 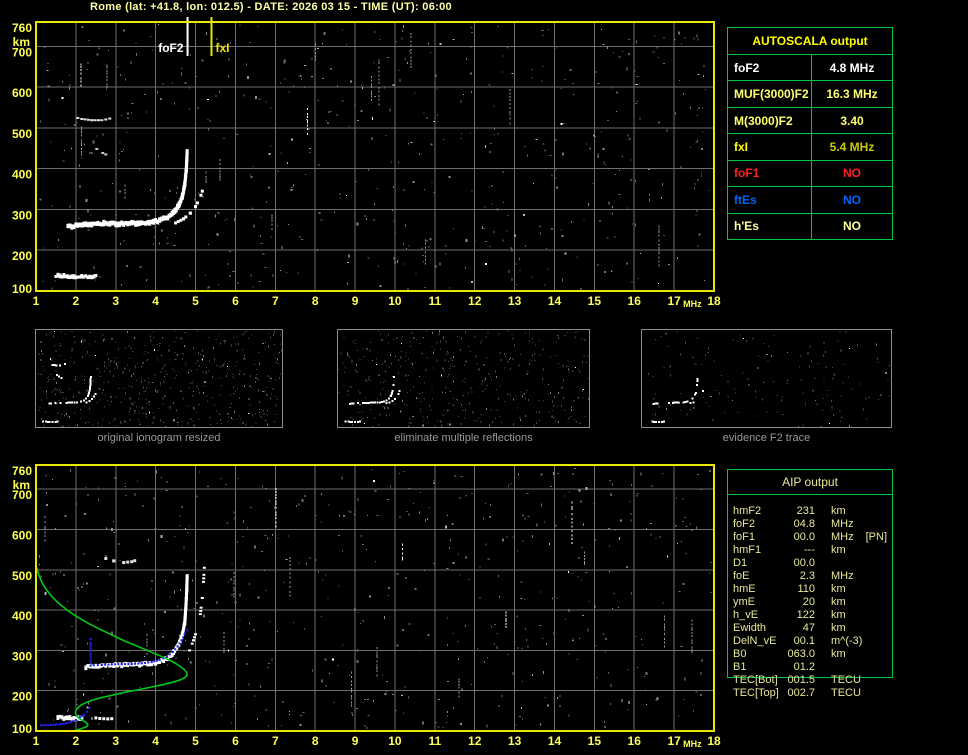 What do you see at coordinates (848, 575) in the screenshot?
I see `aip-row-foE: foE 2.3 MHz` at bounding box center [848, 575].